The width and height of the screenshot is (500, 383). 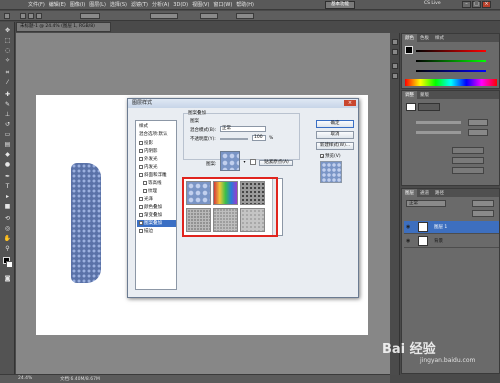 I want to click on background-color-swatch, so click(x=9, y=264).